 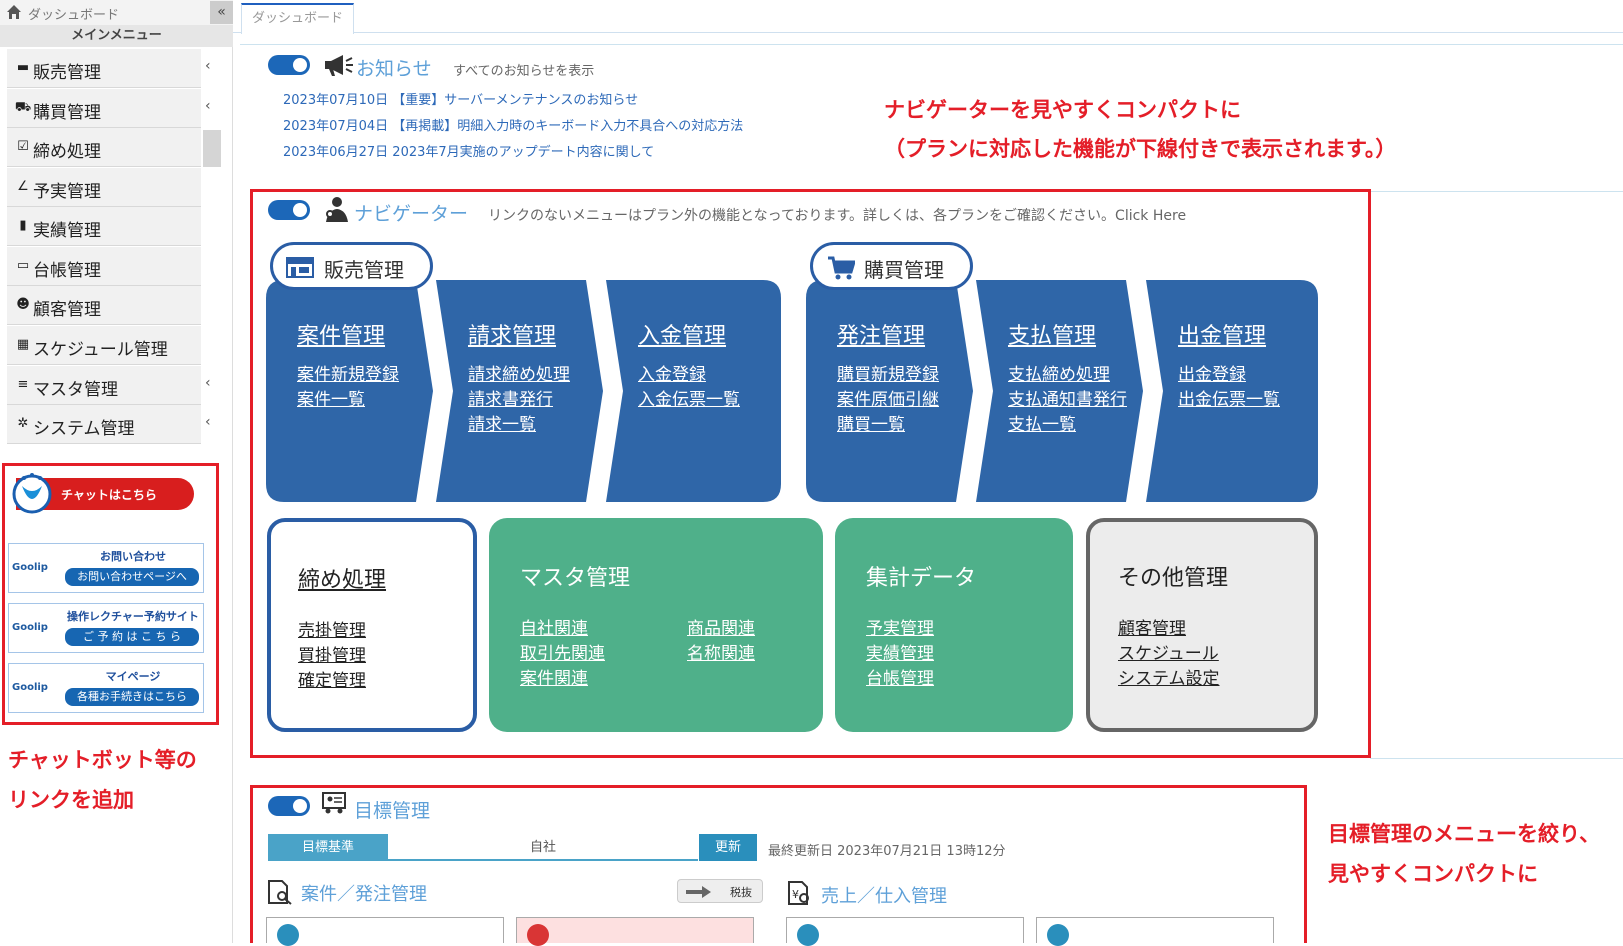 I want to click on order-mgmt-link: 発注管理, so click(x=881, y=334).